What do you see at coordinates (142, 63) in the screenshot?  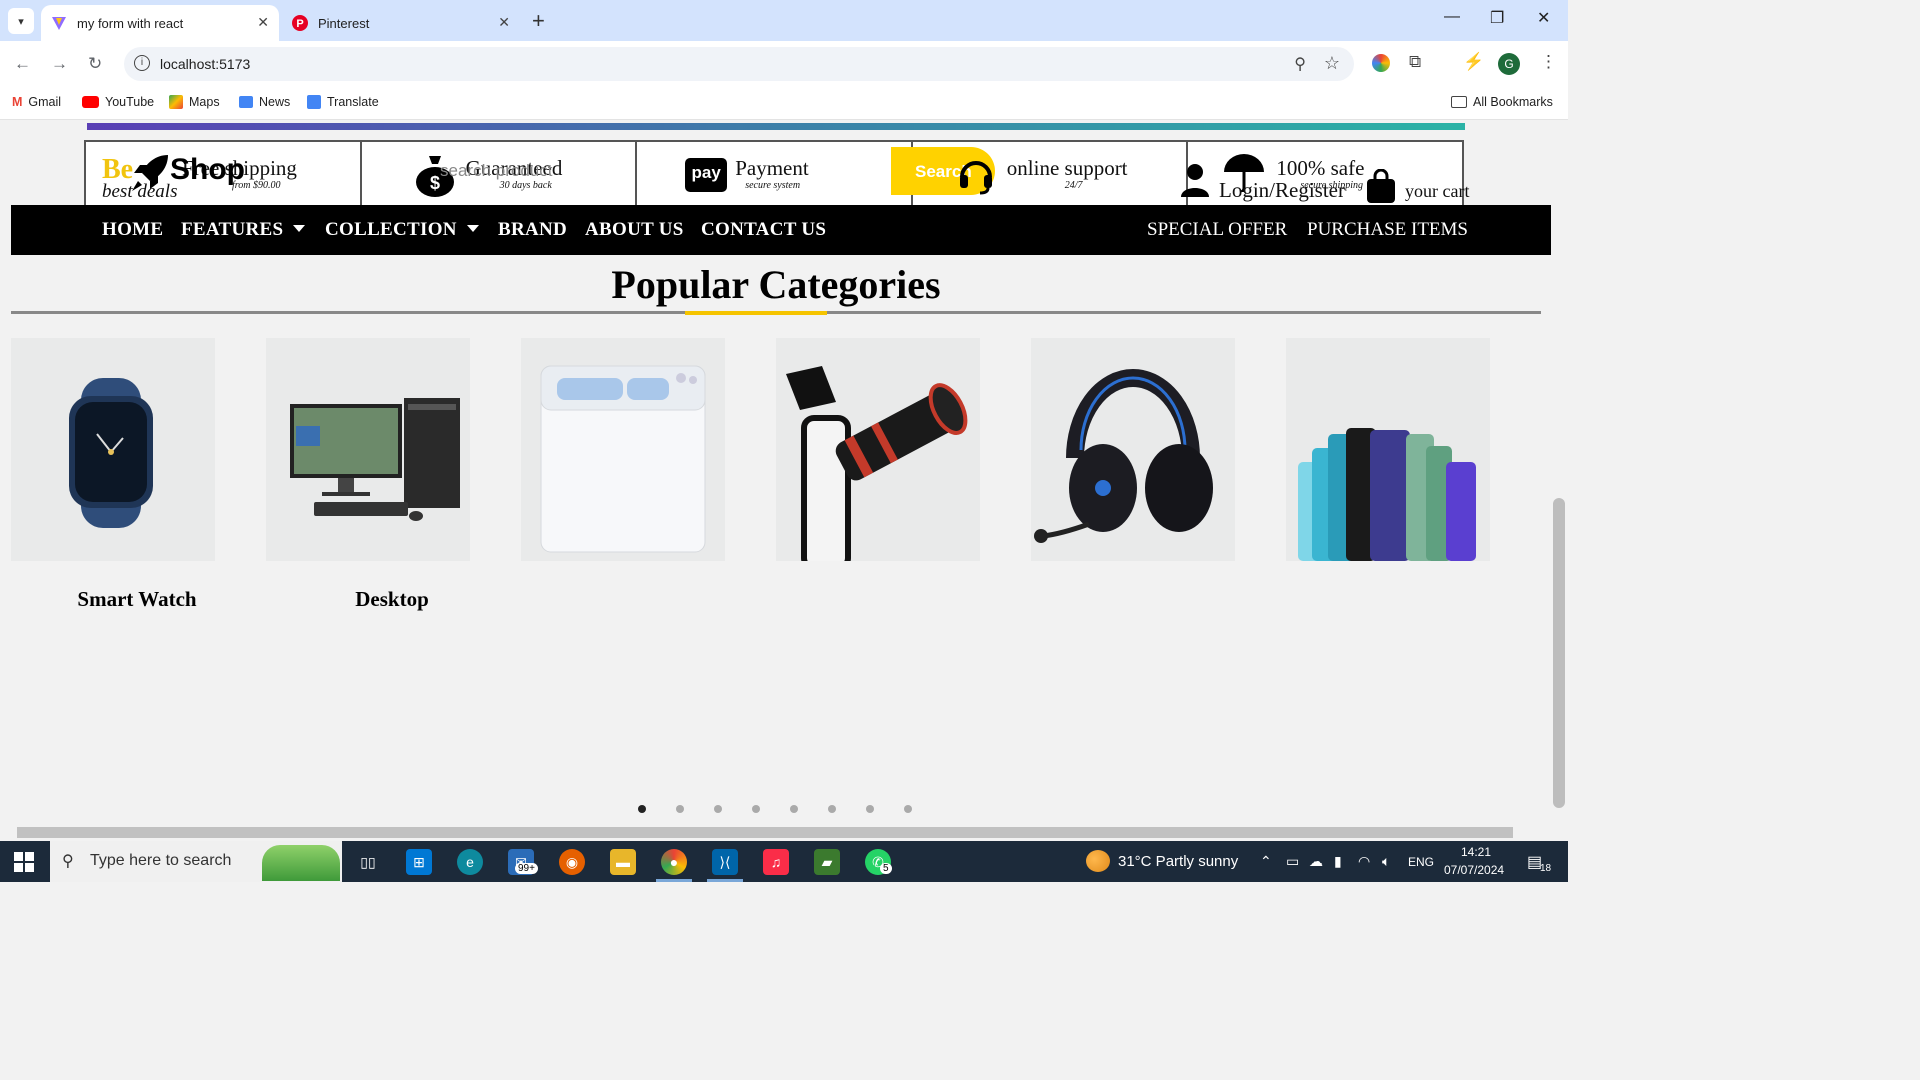 I see `site-info-icon: i` at bounding box center [142, 63].